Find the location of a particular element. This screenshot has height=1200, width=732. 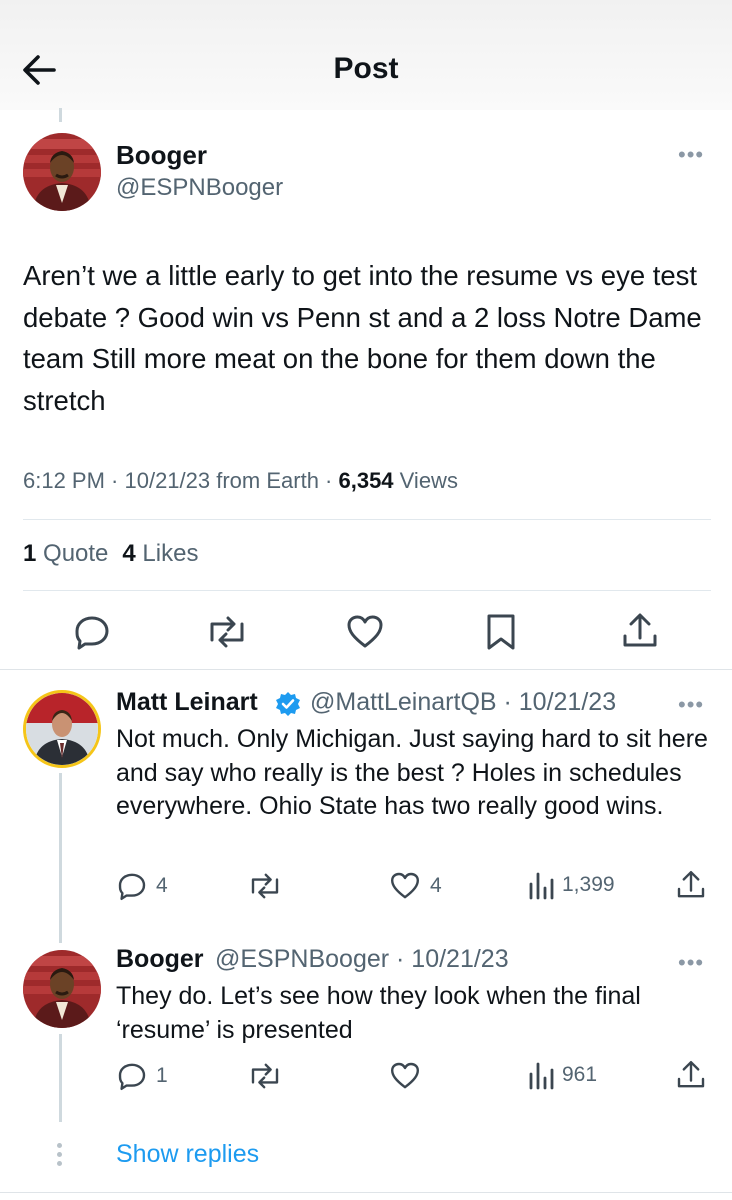

show-replies-link: Show replies is located at coordinates (187, 1154).